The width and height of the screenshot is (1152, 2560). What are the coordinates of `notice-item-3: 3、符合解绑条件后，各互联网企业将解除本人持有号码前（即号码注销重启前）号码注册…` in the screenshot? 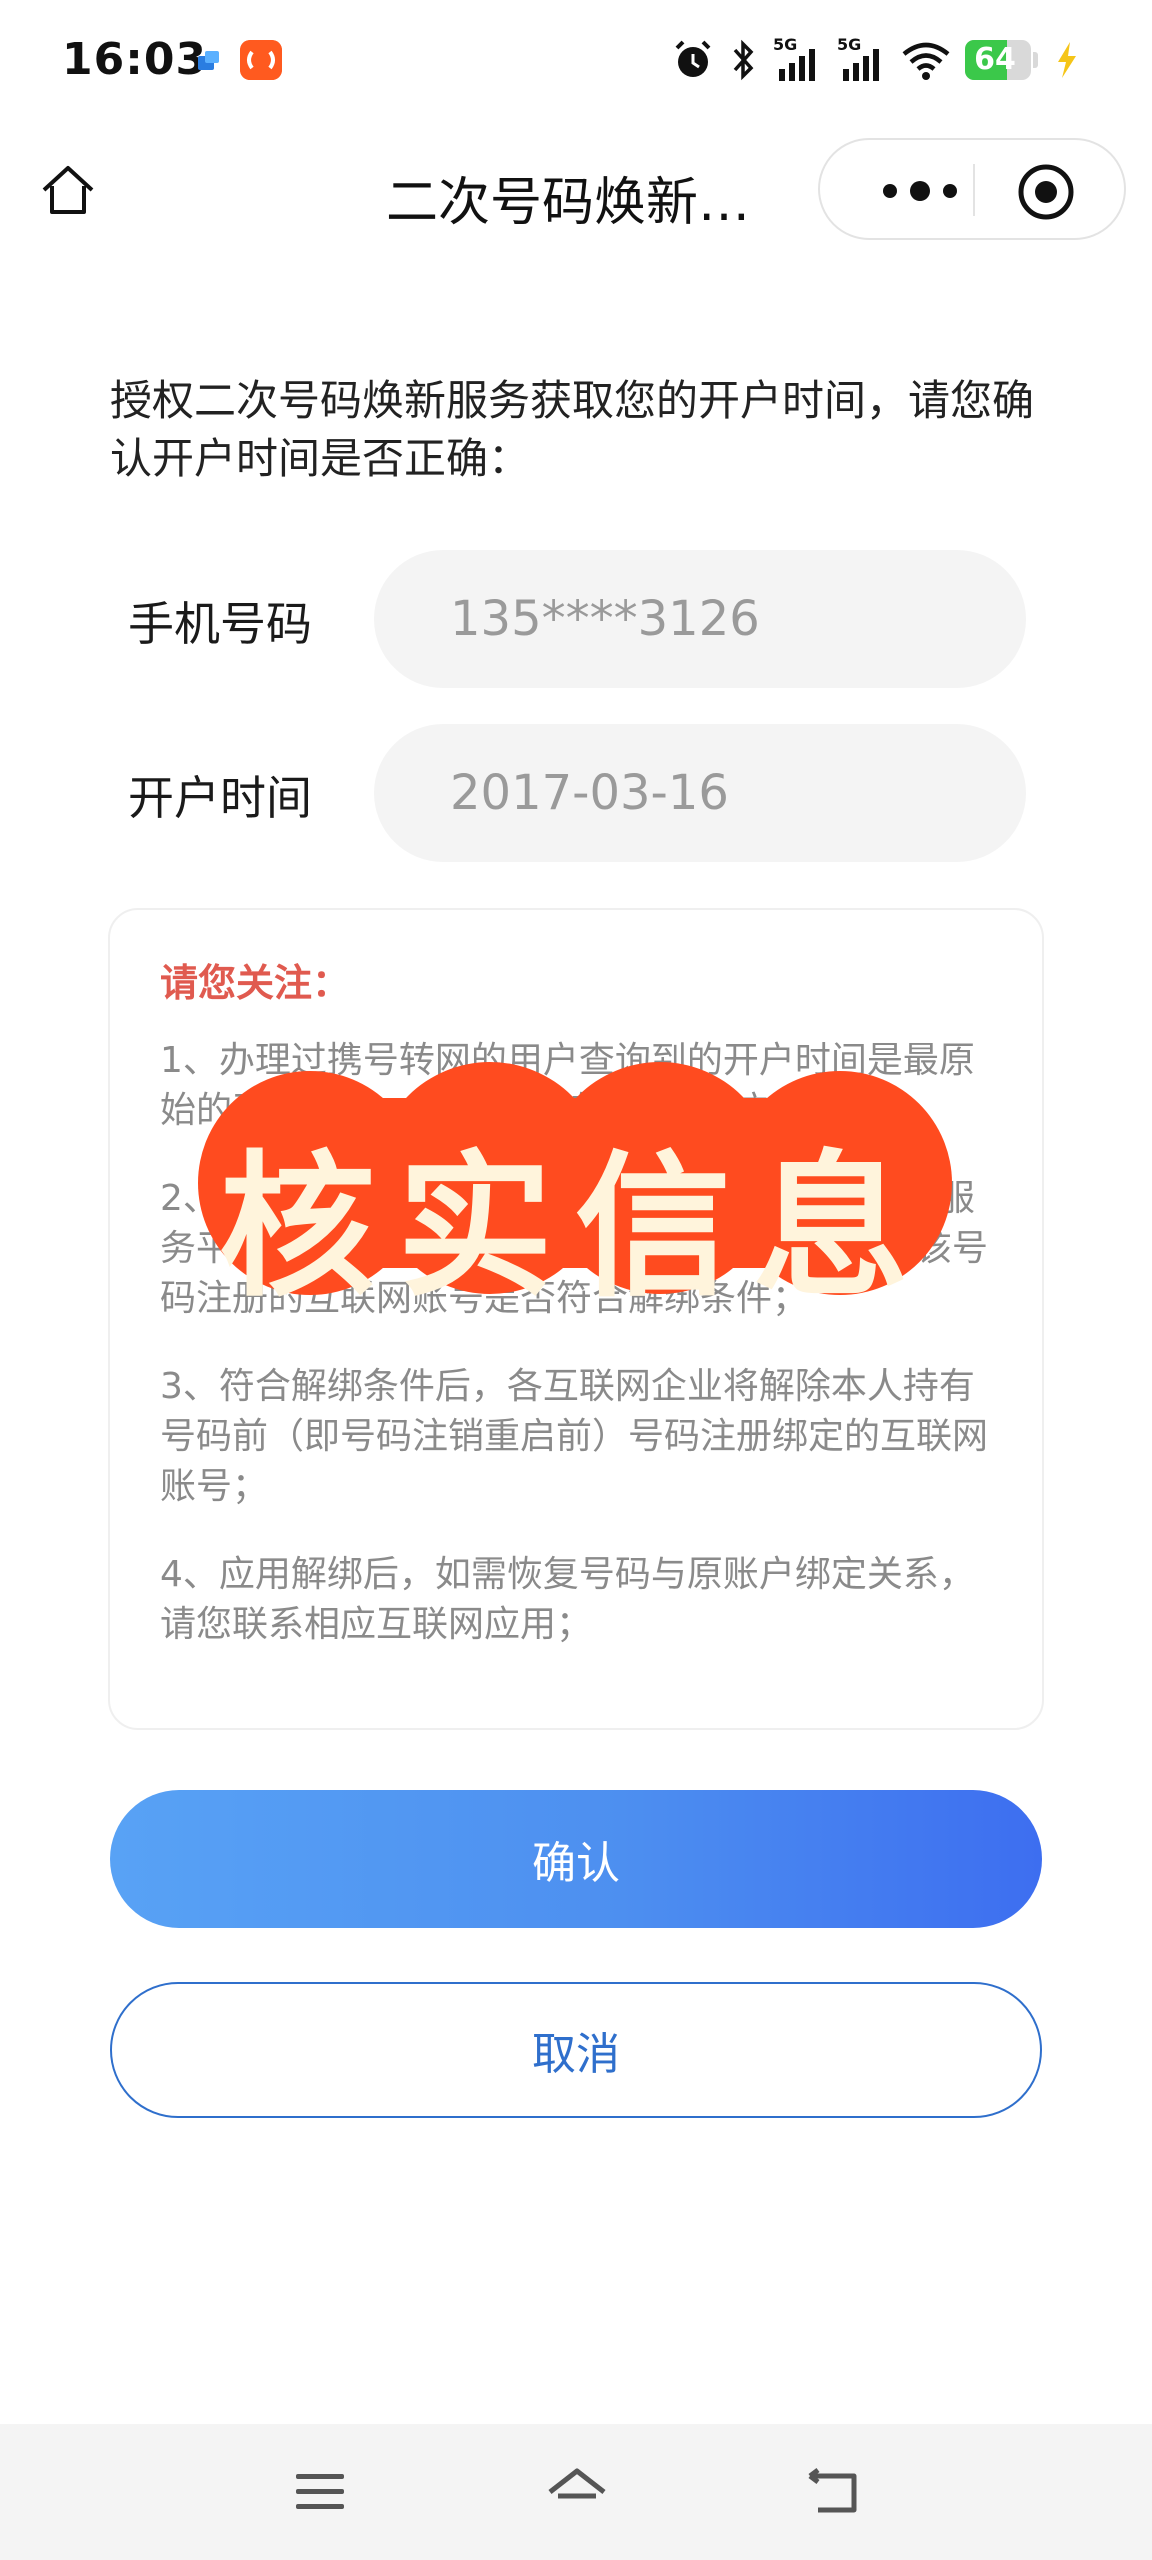 It's located at (574, 1436).